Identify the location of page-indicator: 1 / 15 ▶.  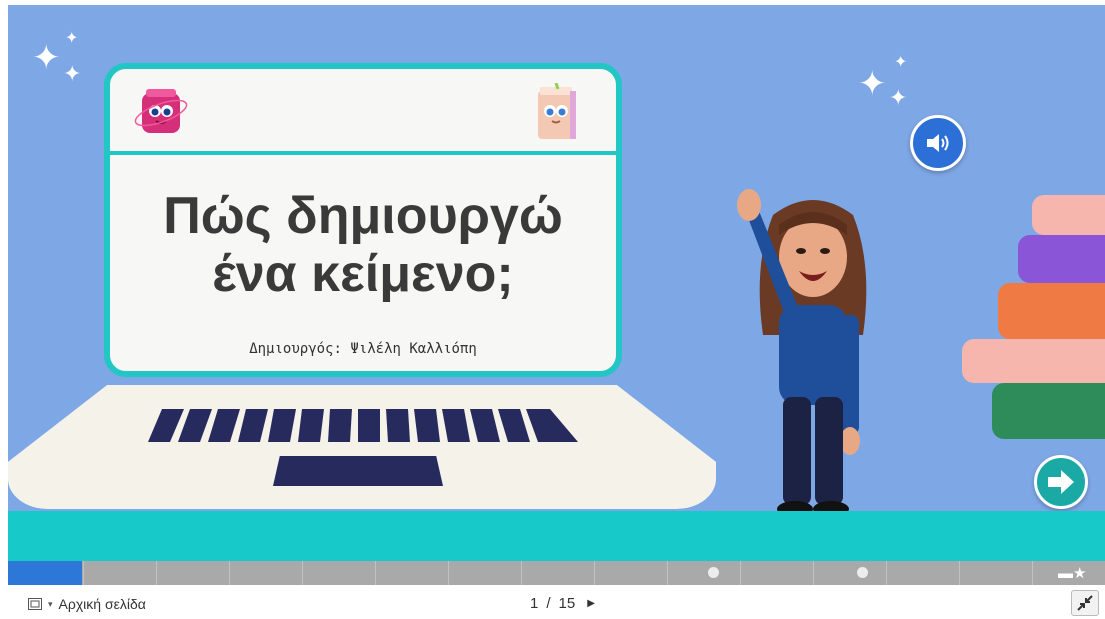
(562, 603).